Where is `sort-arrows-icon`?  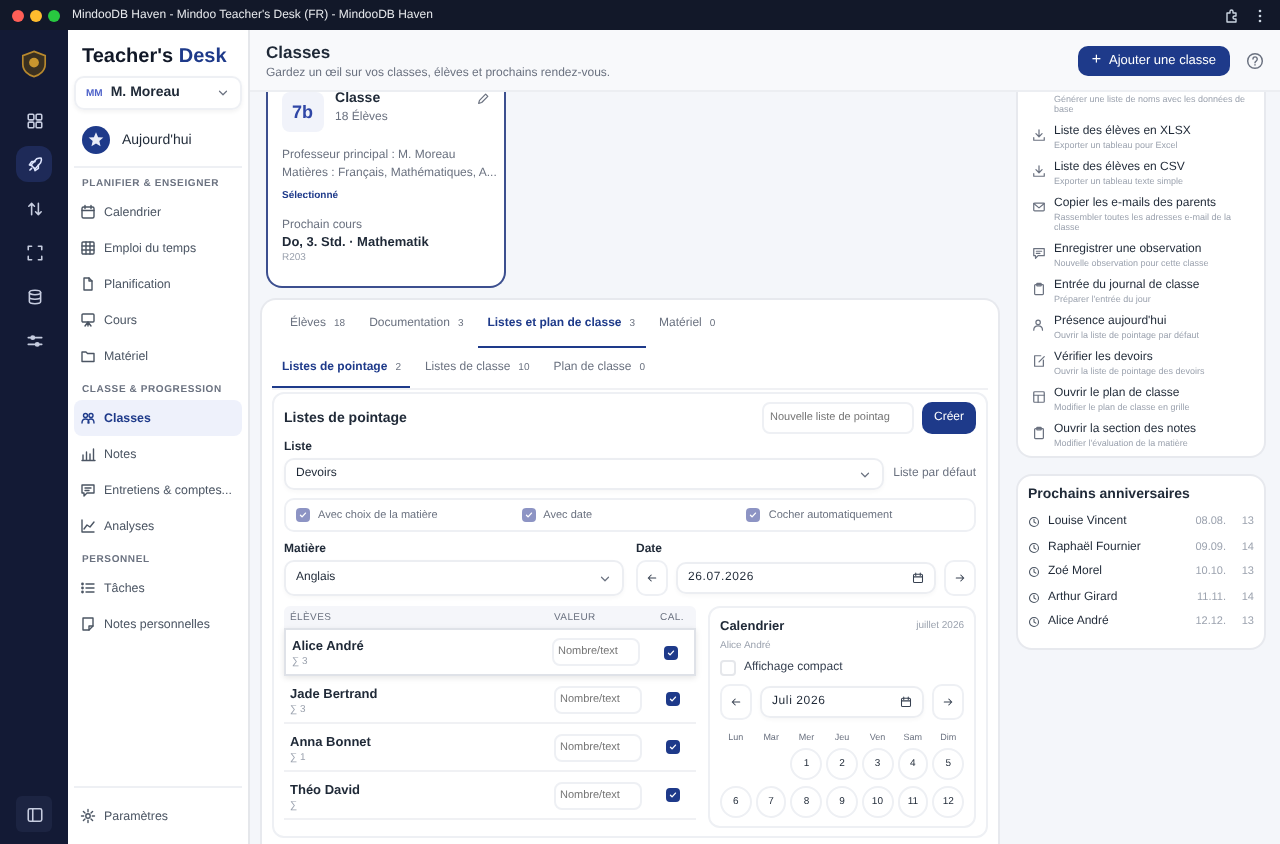 sort-arrows-icon is located at coordinates (34, 208).